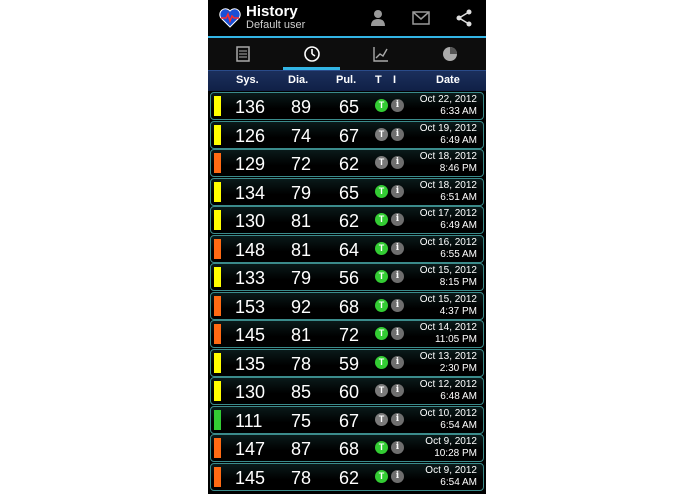 The width and height of the screenshot is (695, 494). I want to click on time-text: 11:05 PM, so click(455, 339).